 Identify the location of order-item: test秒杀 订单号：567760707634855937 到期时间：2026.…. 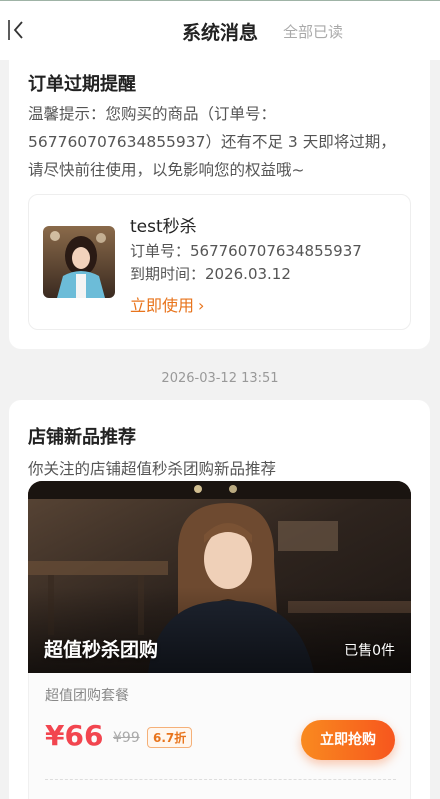
(219, 262).